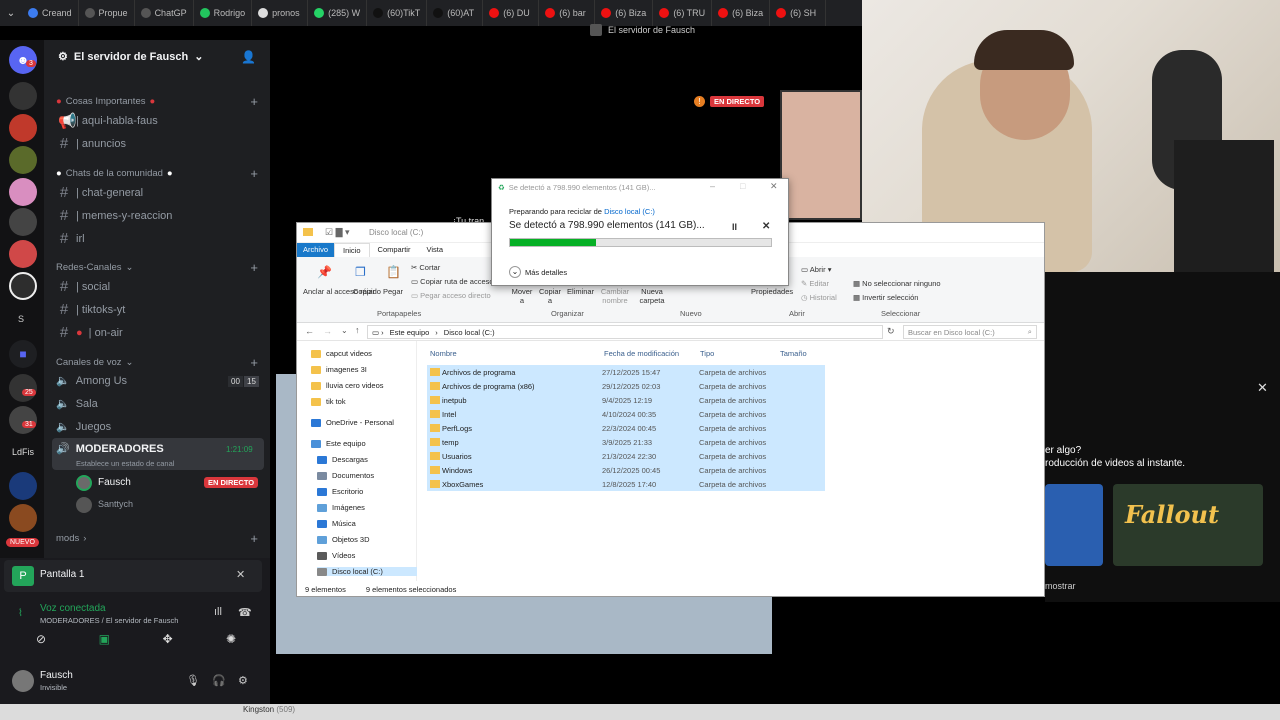 The image size is (1280, 720). I want to click on select-none-button: ▦ No seleccionar ninguno, so click(897, 283).